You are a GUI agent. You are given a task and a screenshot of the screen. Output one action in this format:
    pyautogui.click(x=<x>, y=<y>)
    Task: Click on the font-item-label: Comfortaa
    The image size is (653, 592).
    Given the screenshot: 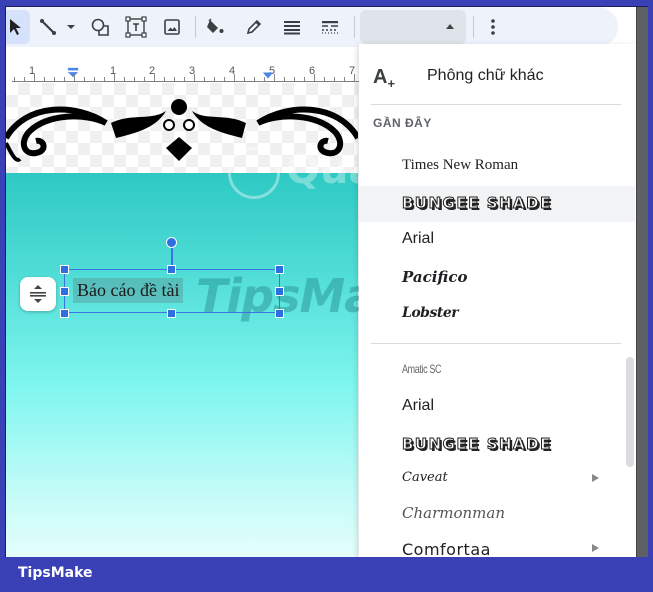 What is the action you would take?
    pyautogui.click(x=446, y=548)
    